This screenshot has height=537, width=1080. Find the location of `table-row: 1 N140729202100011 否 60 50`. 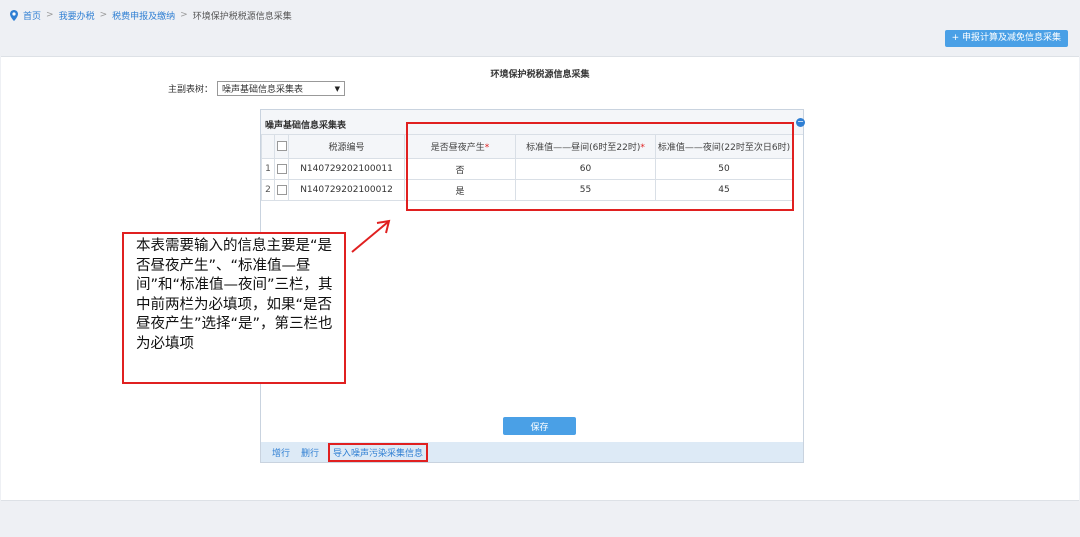

table-row: 1 N140729202100011 否 60 50 is located at coordinates (527, 169).